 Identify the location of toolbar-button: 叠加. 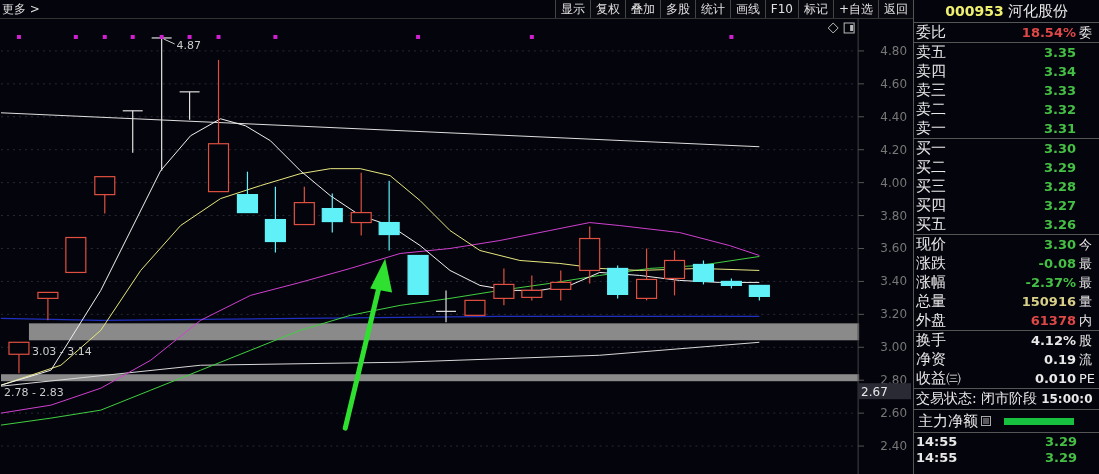
(642, 9).